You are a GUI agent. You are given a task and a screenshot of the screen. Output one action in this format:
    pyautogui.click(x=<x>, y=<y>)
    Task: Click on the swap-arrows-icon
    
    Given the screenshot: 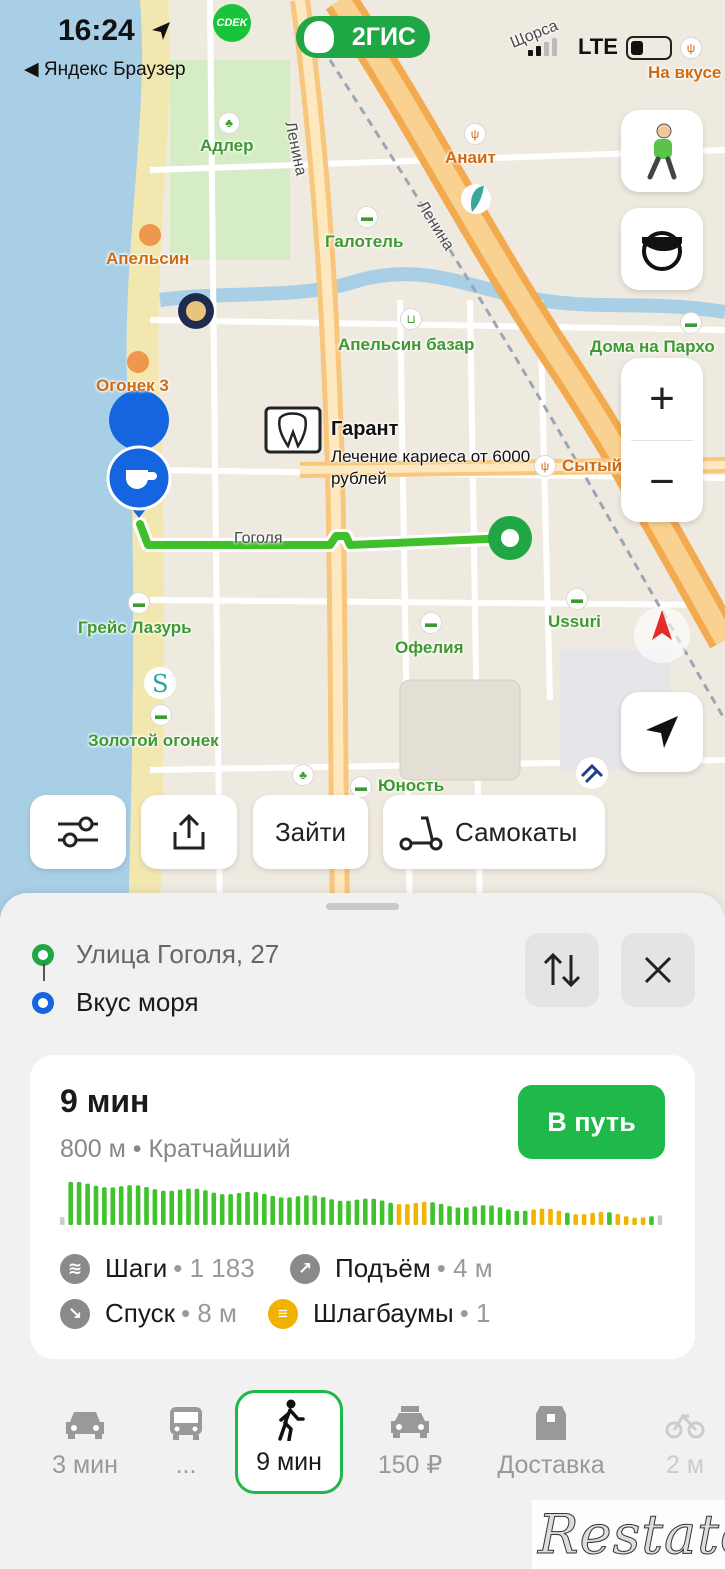 What is the action you would take?
    pyautogui.click(x=562, y=970)
    